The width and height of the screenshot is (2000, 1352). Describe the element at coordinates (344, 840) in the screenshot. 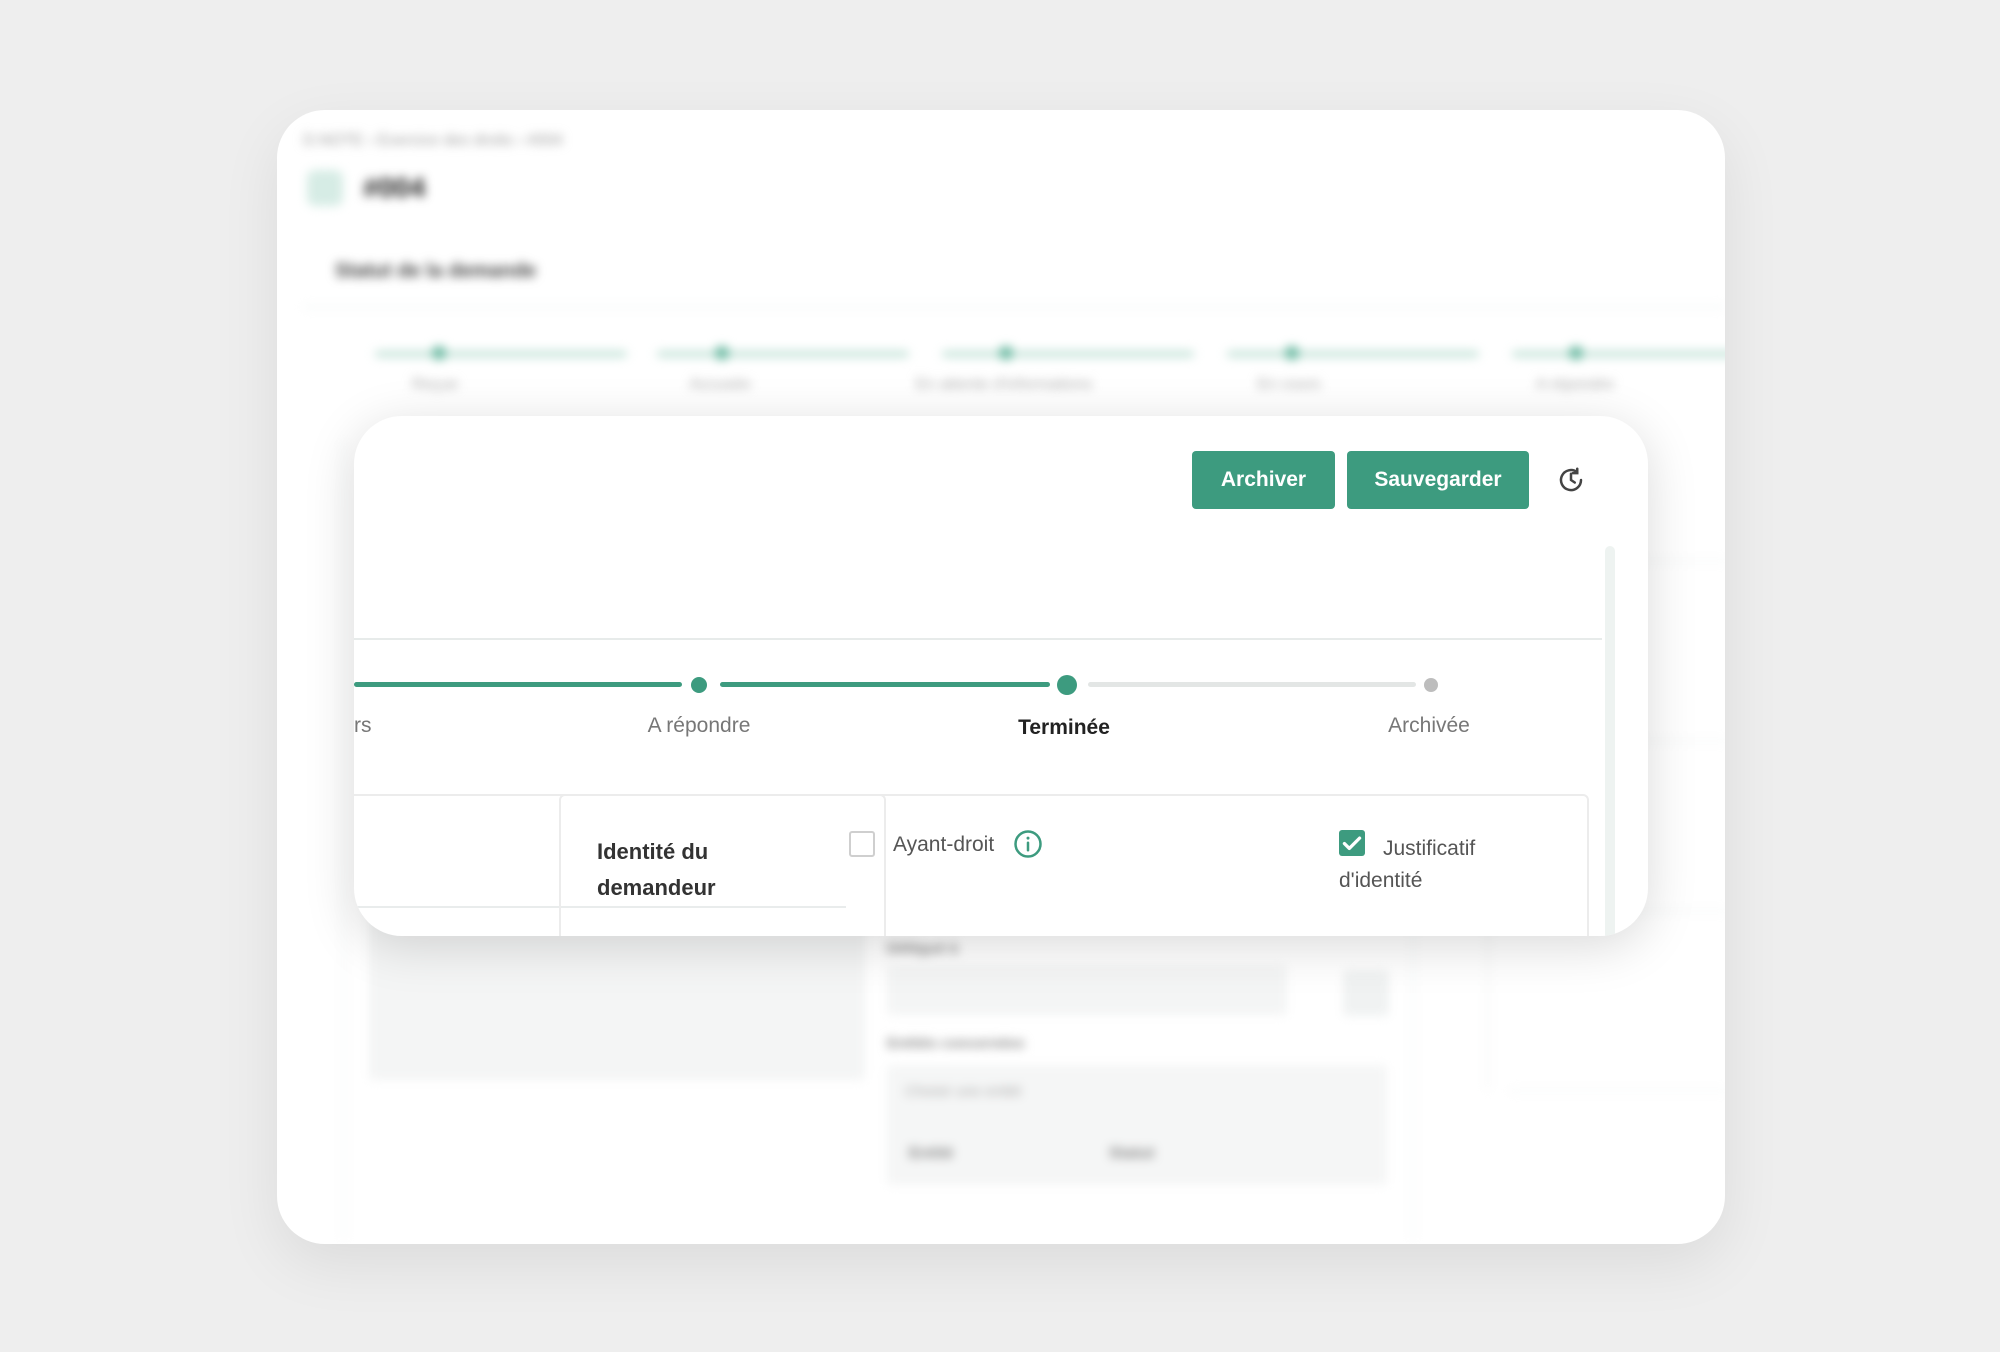

I see `column-divider` at that location.